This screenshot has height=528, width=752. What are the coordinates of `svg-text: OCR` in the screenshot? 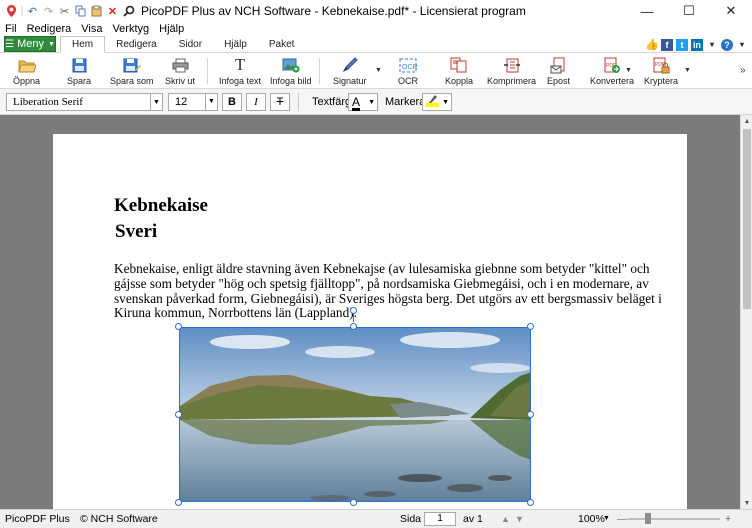 It's located at (409, 67).